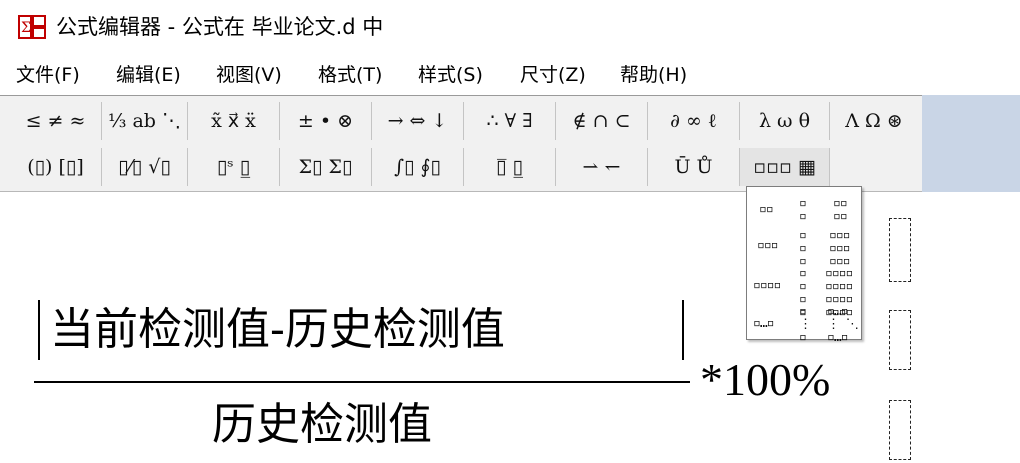 This screenshot has height=463, width=1020. What do you see at coordinates (56, 167) in the screenshot?
I see `fences-palette-button: (▯) [▯]` at bounding box center [56, 167].